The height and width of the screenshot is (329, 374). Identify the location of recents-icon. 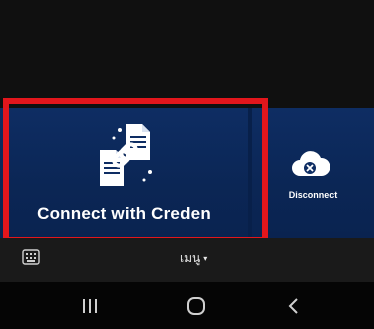
(90, 306).